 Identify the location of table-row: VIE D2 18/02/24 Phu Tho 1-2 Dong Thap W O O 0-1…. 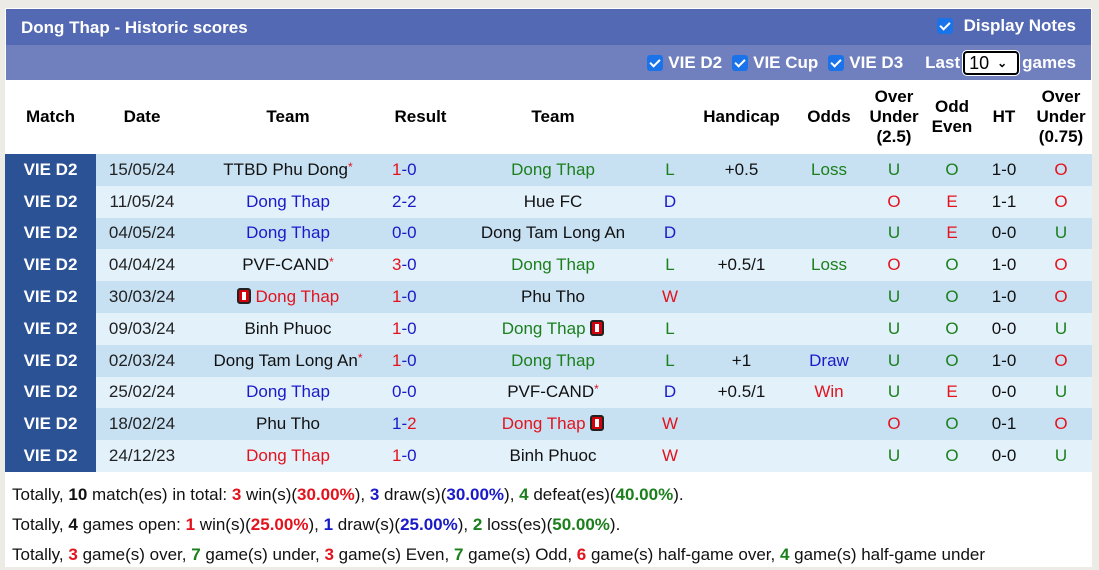
(548, 424).